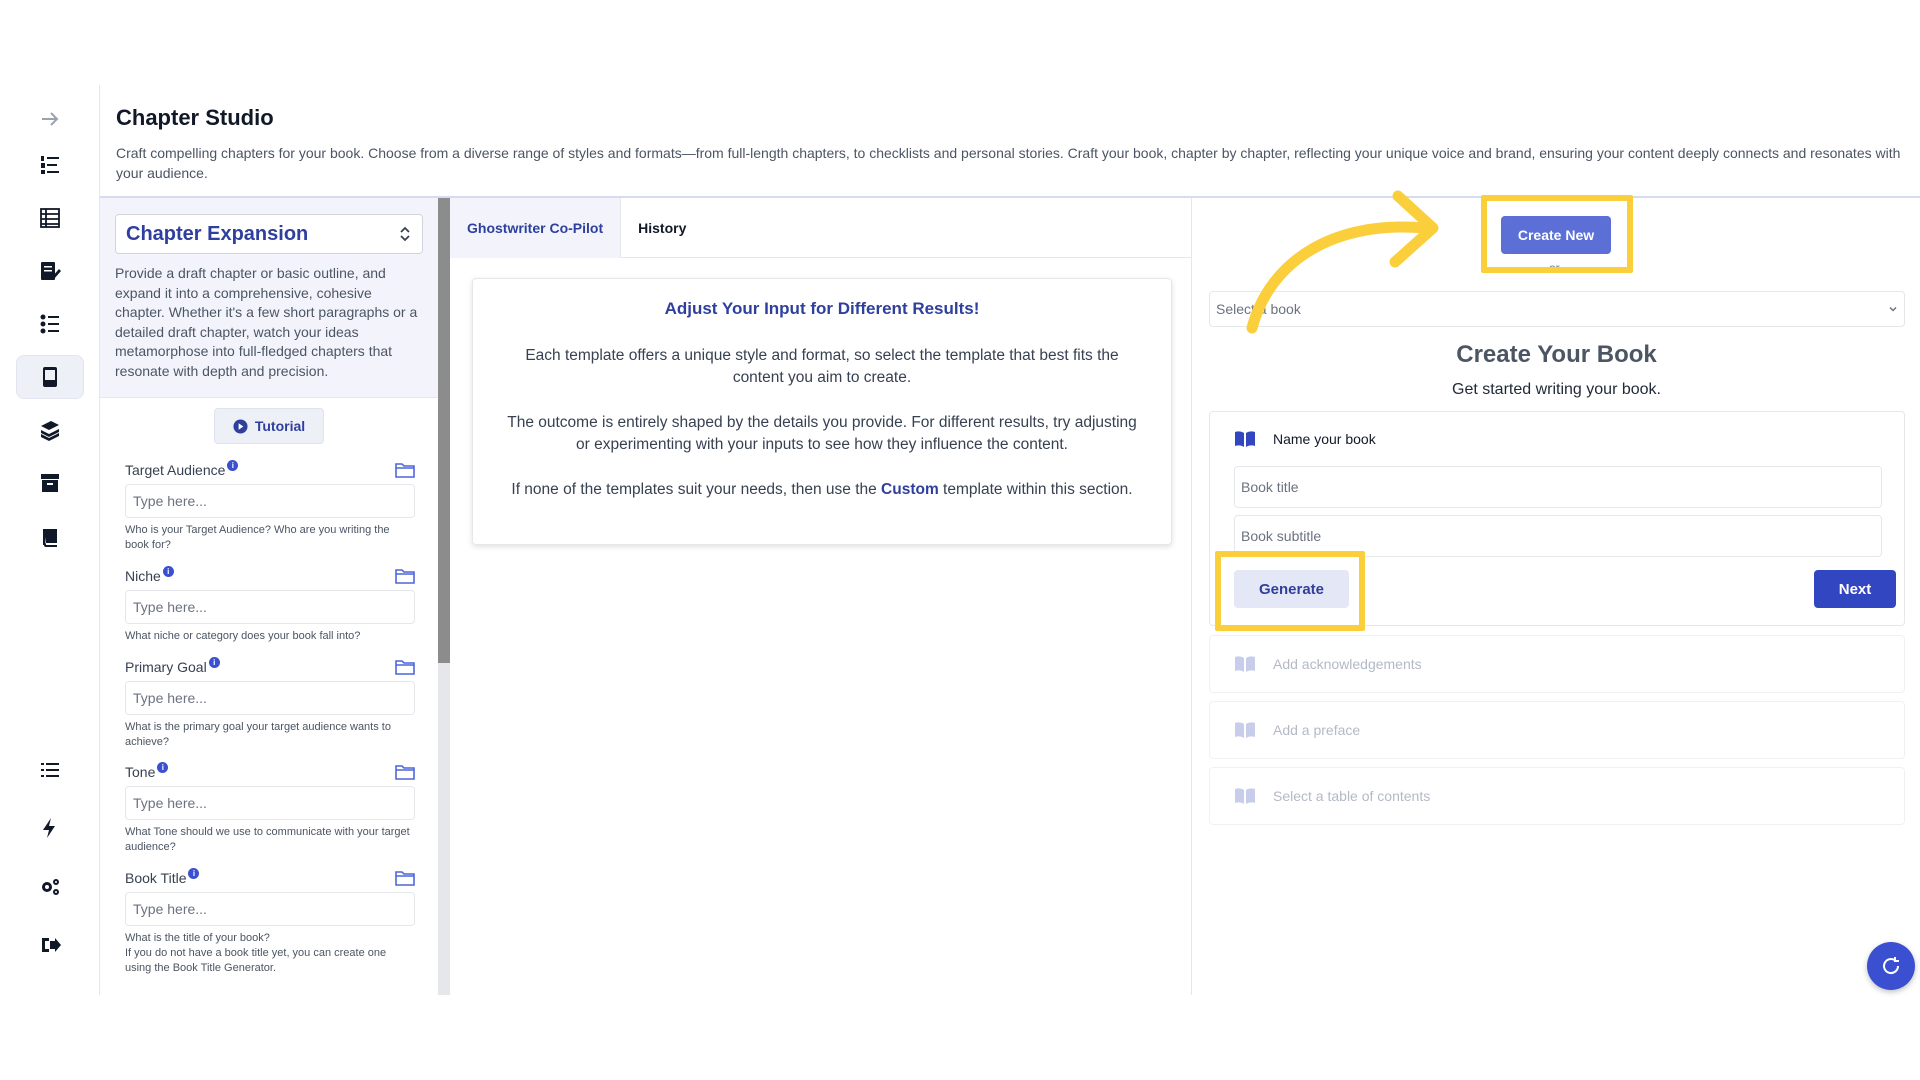 This screenshot has width=1920, height=1080. Describe the element at coordinates (1291, 589) in the screenshot. I see `generate-button: Generate` at that location.